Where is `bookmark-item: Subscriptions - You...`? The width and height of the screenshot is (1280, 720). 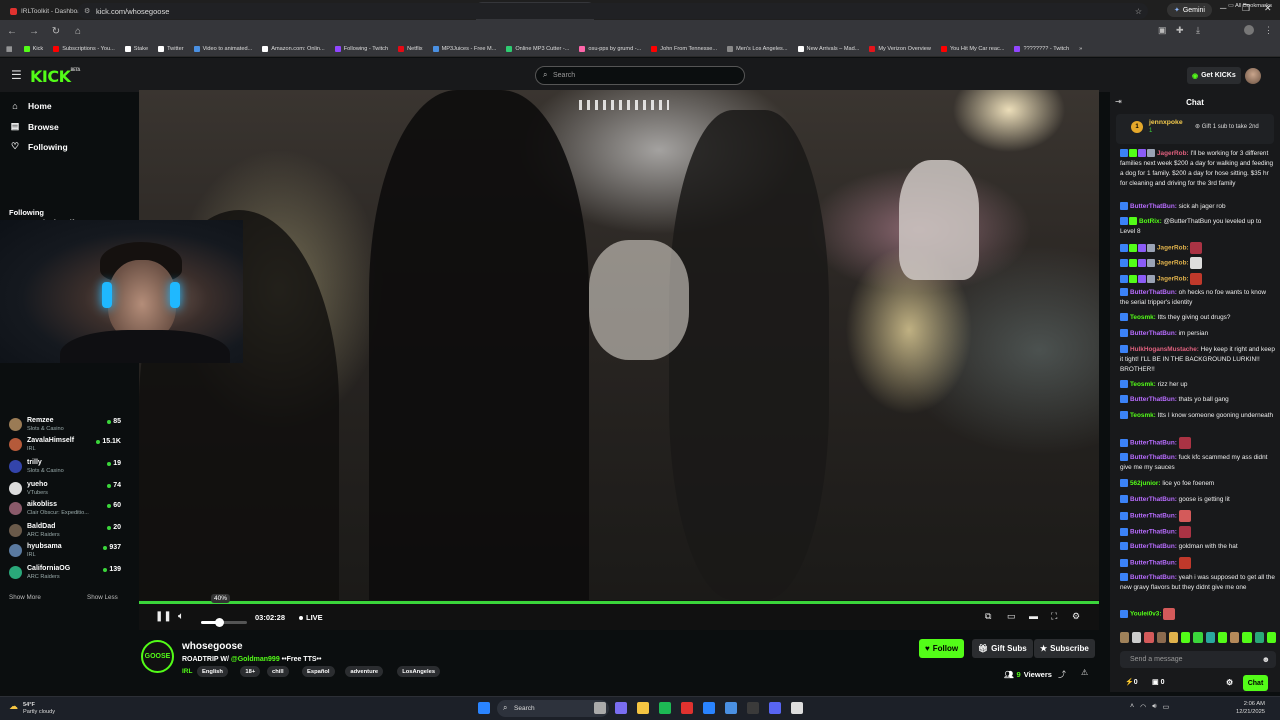 bookmark-item: Subscriptions - You... is located at coordinates (84, 49).